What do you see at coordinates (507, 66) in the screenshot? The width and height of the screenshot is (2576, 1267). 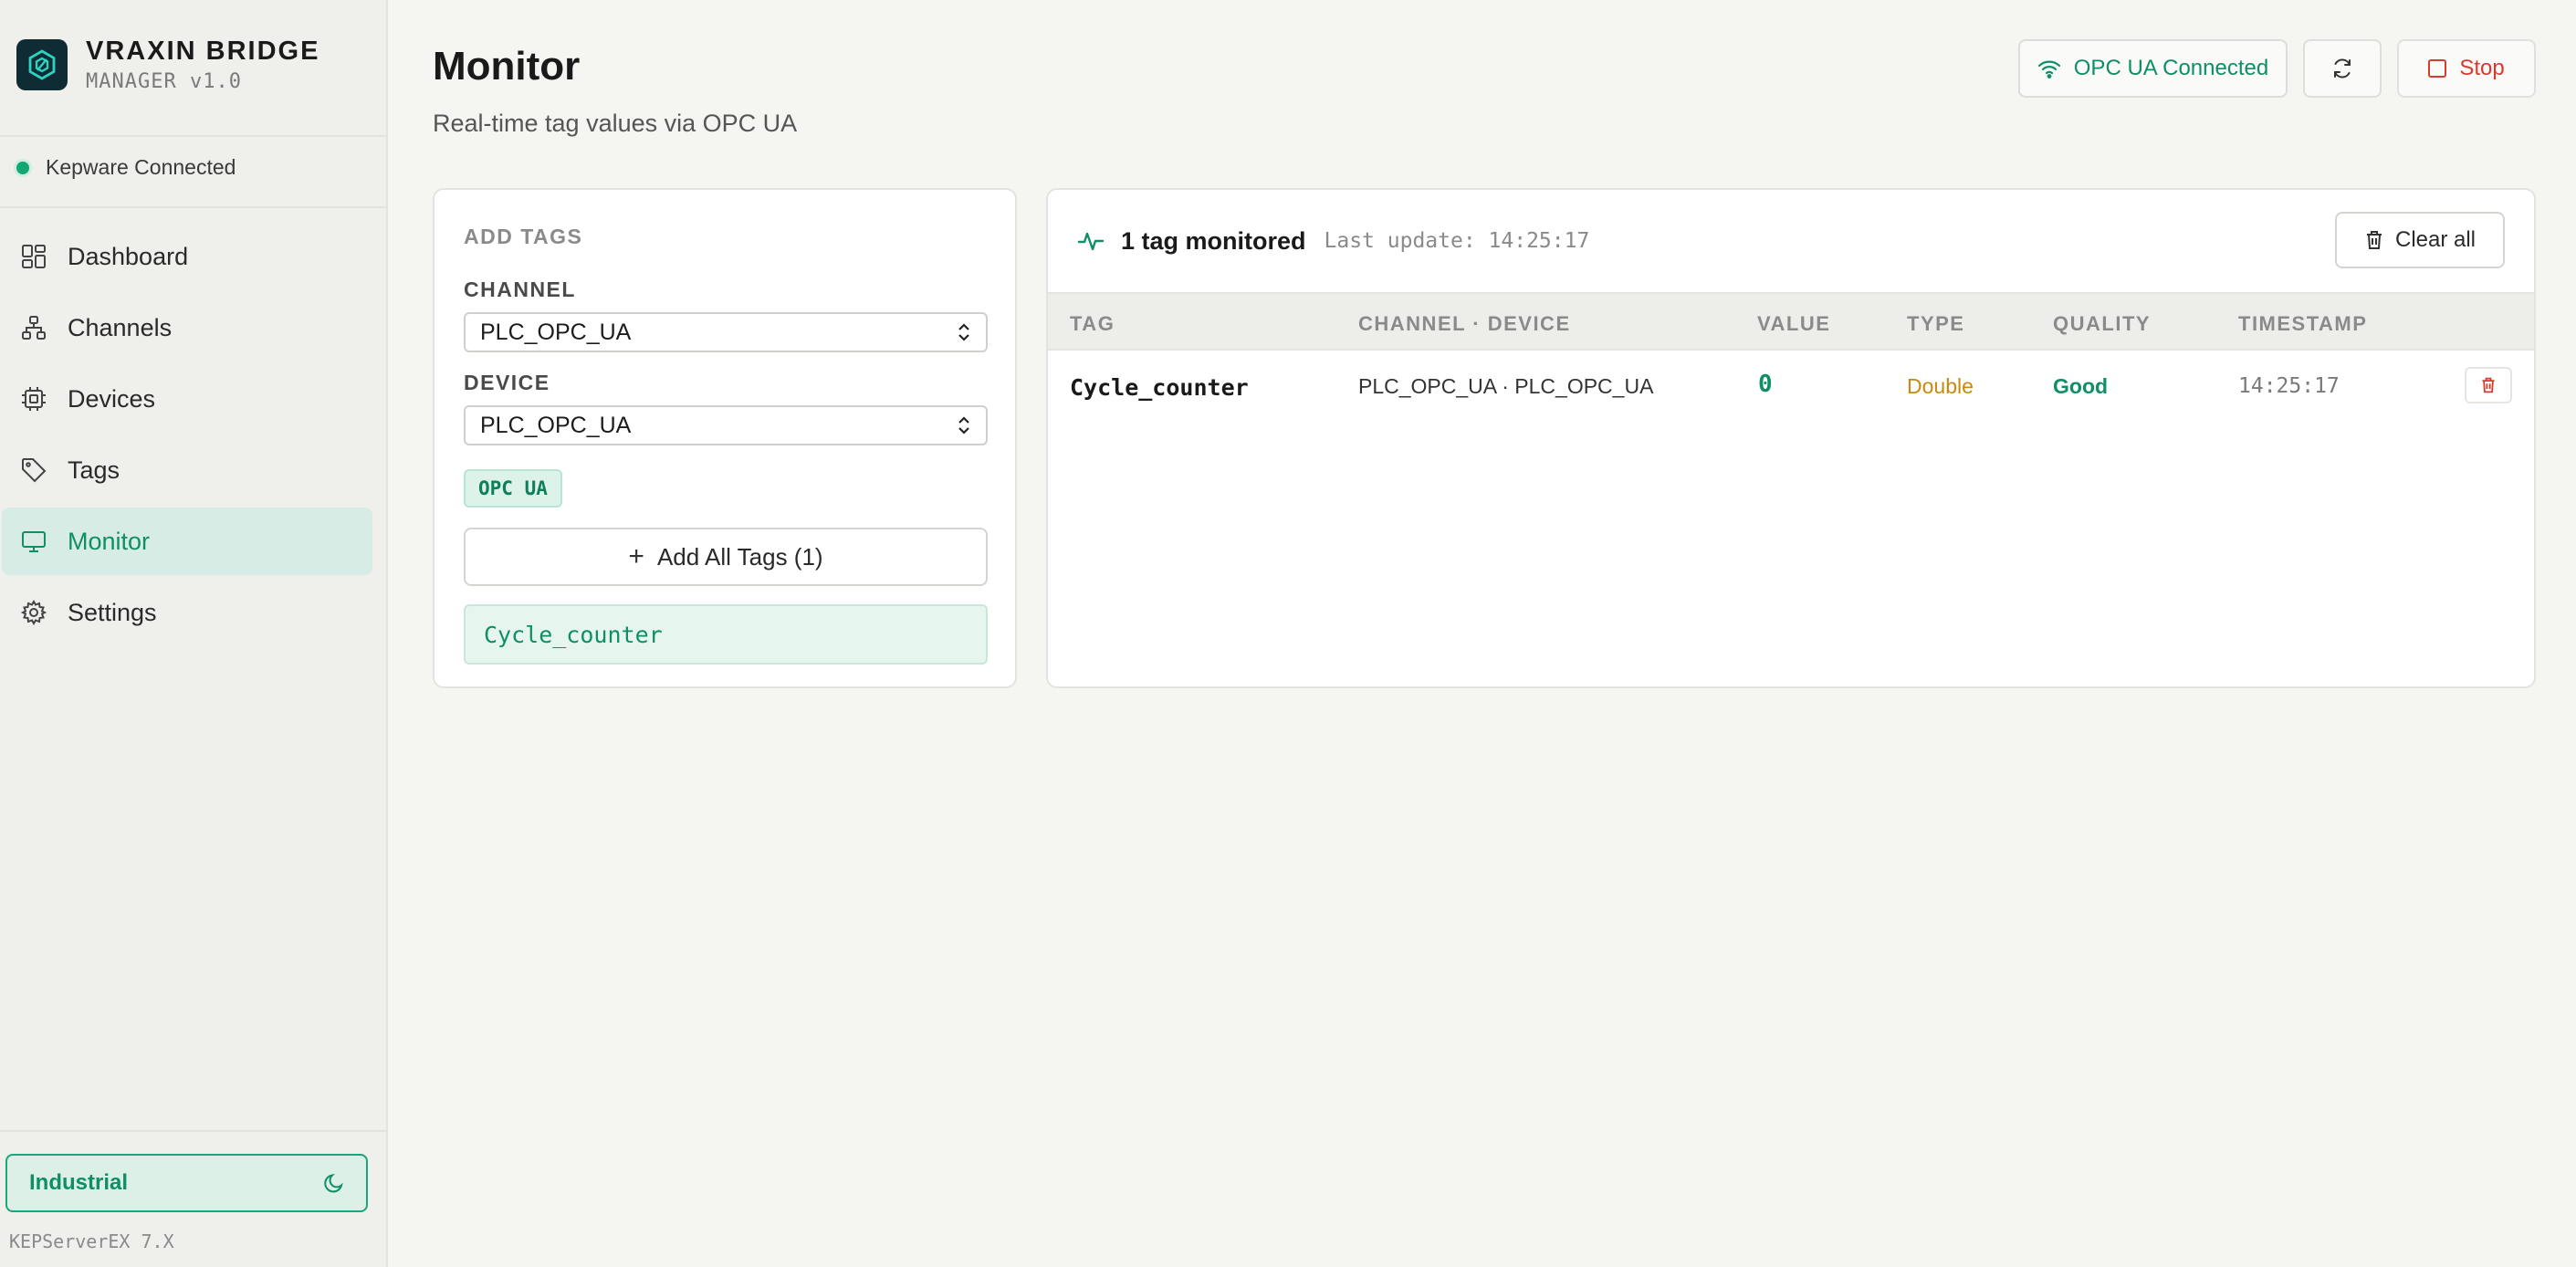 I see `page-title: Monitor` at bounding box center [507, 66].